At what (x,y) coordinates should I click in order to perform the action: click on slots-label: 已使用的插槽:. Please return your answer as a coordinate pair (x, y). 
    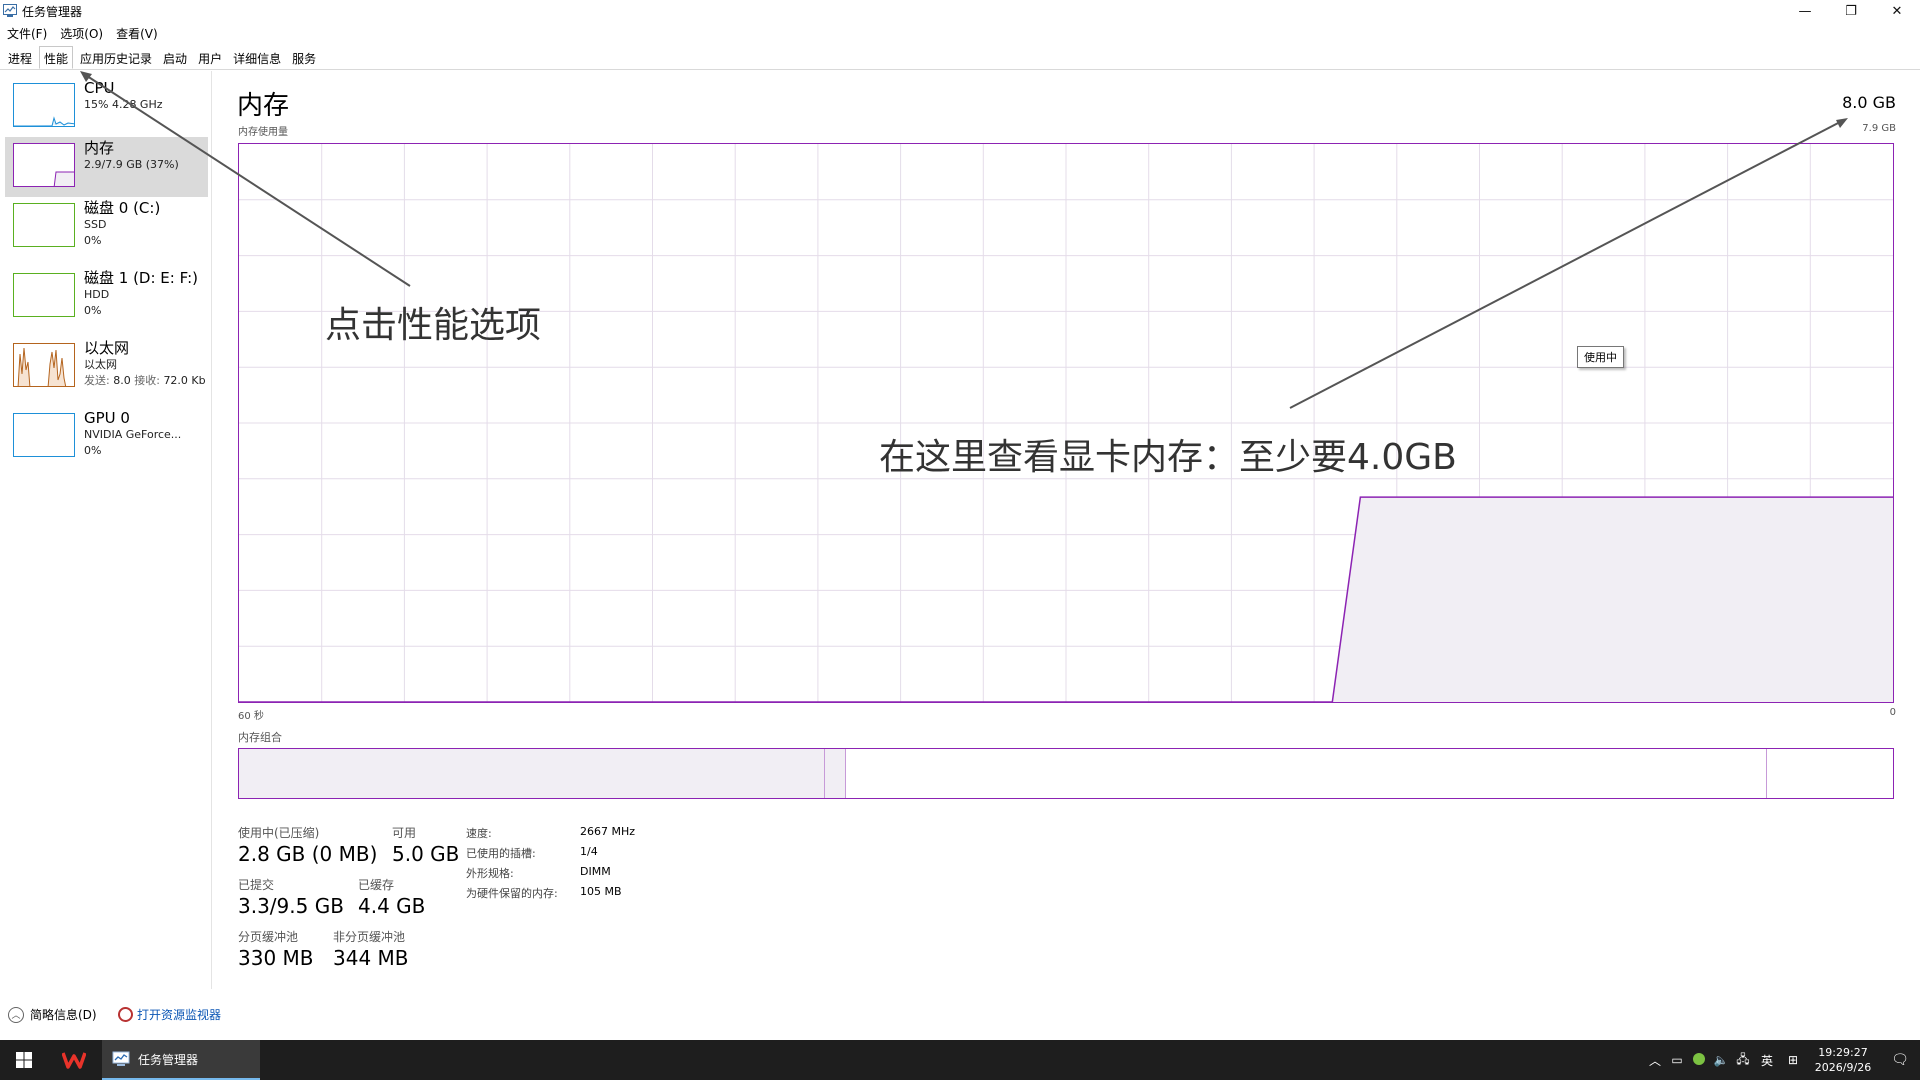
    Looking at the image, I should click on (501, 853).